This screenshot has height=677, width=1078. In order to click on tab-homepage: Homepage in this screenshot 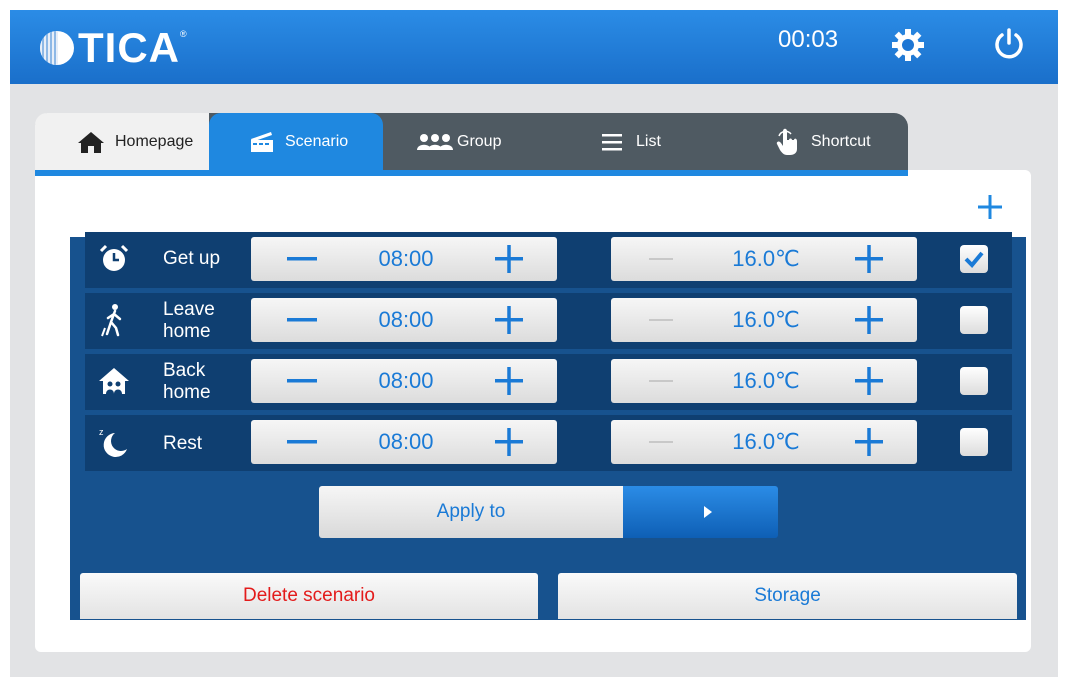, I will do `click(122, 141)`.